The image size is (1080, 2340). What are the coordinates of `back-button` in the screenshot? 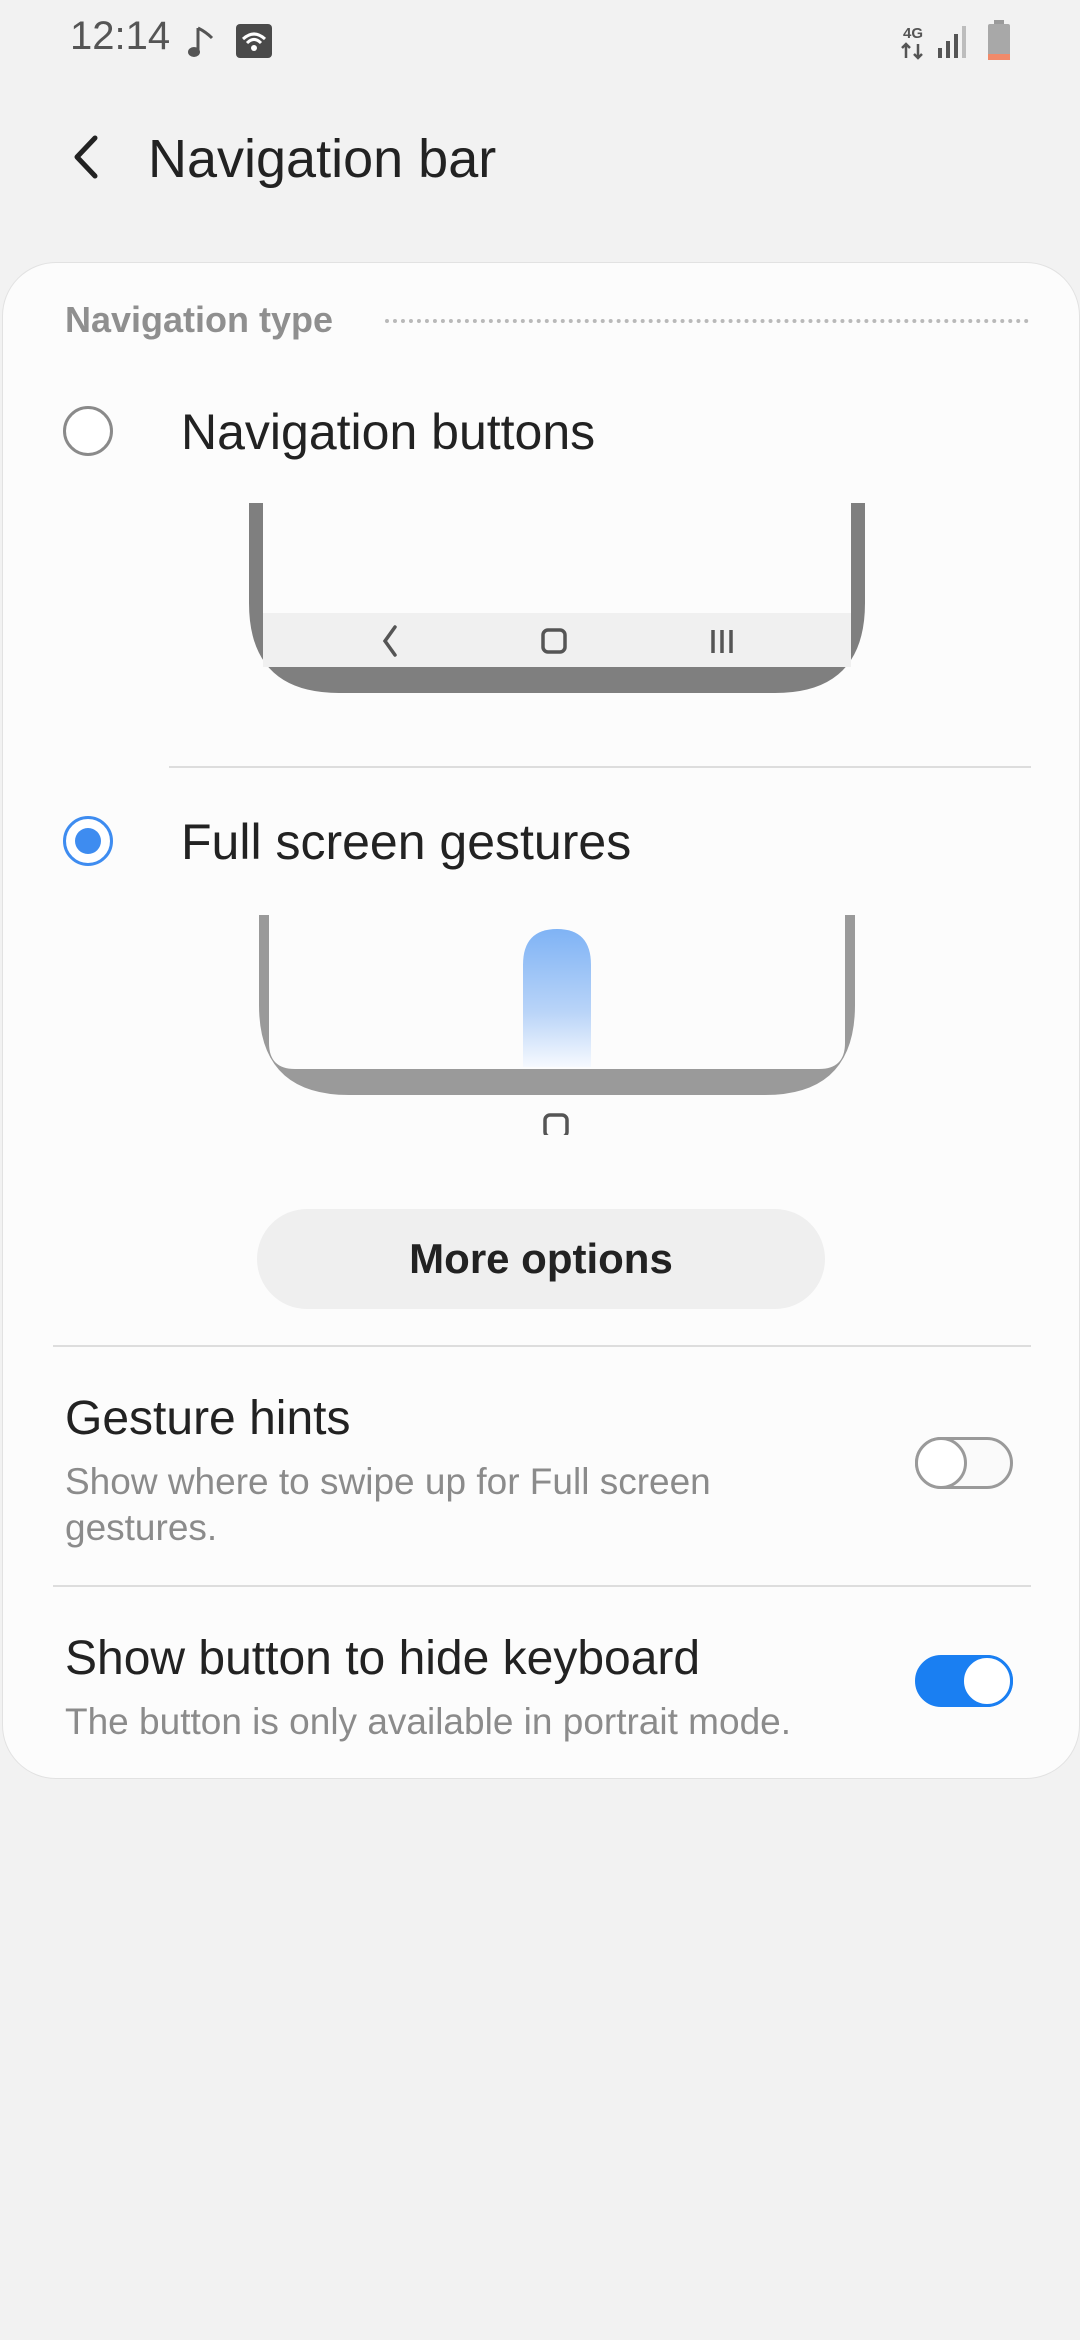 It's located at (85, 157).